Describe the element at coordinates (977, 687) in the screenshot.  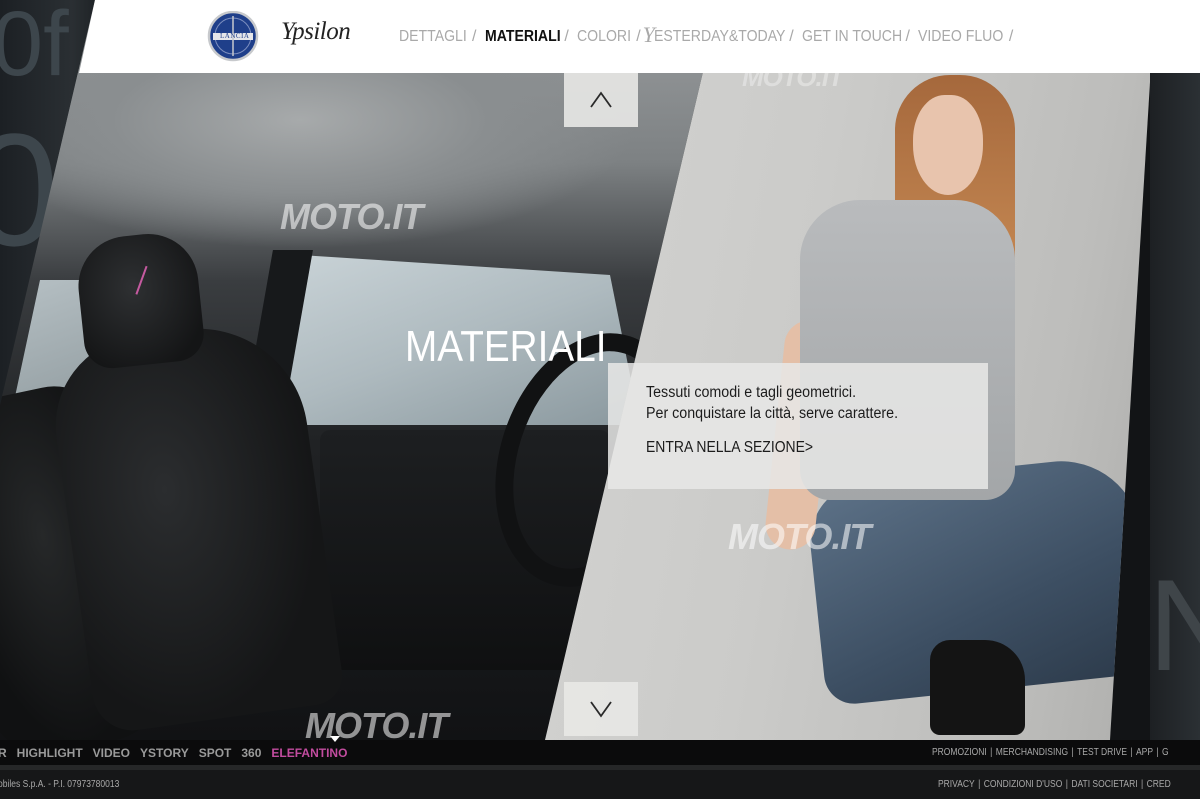
I see `model-boot` at that location.